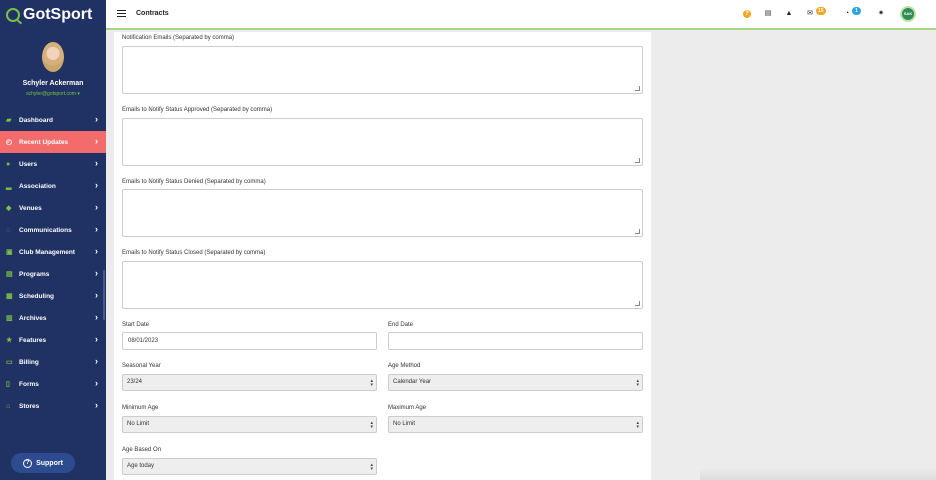  I want to click on sidebar-item-stores: ⌂ Stores ›, so click(53, 406).